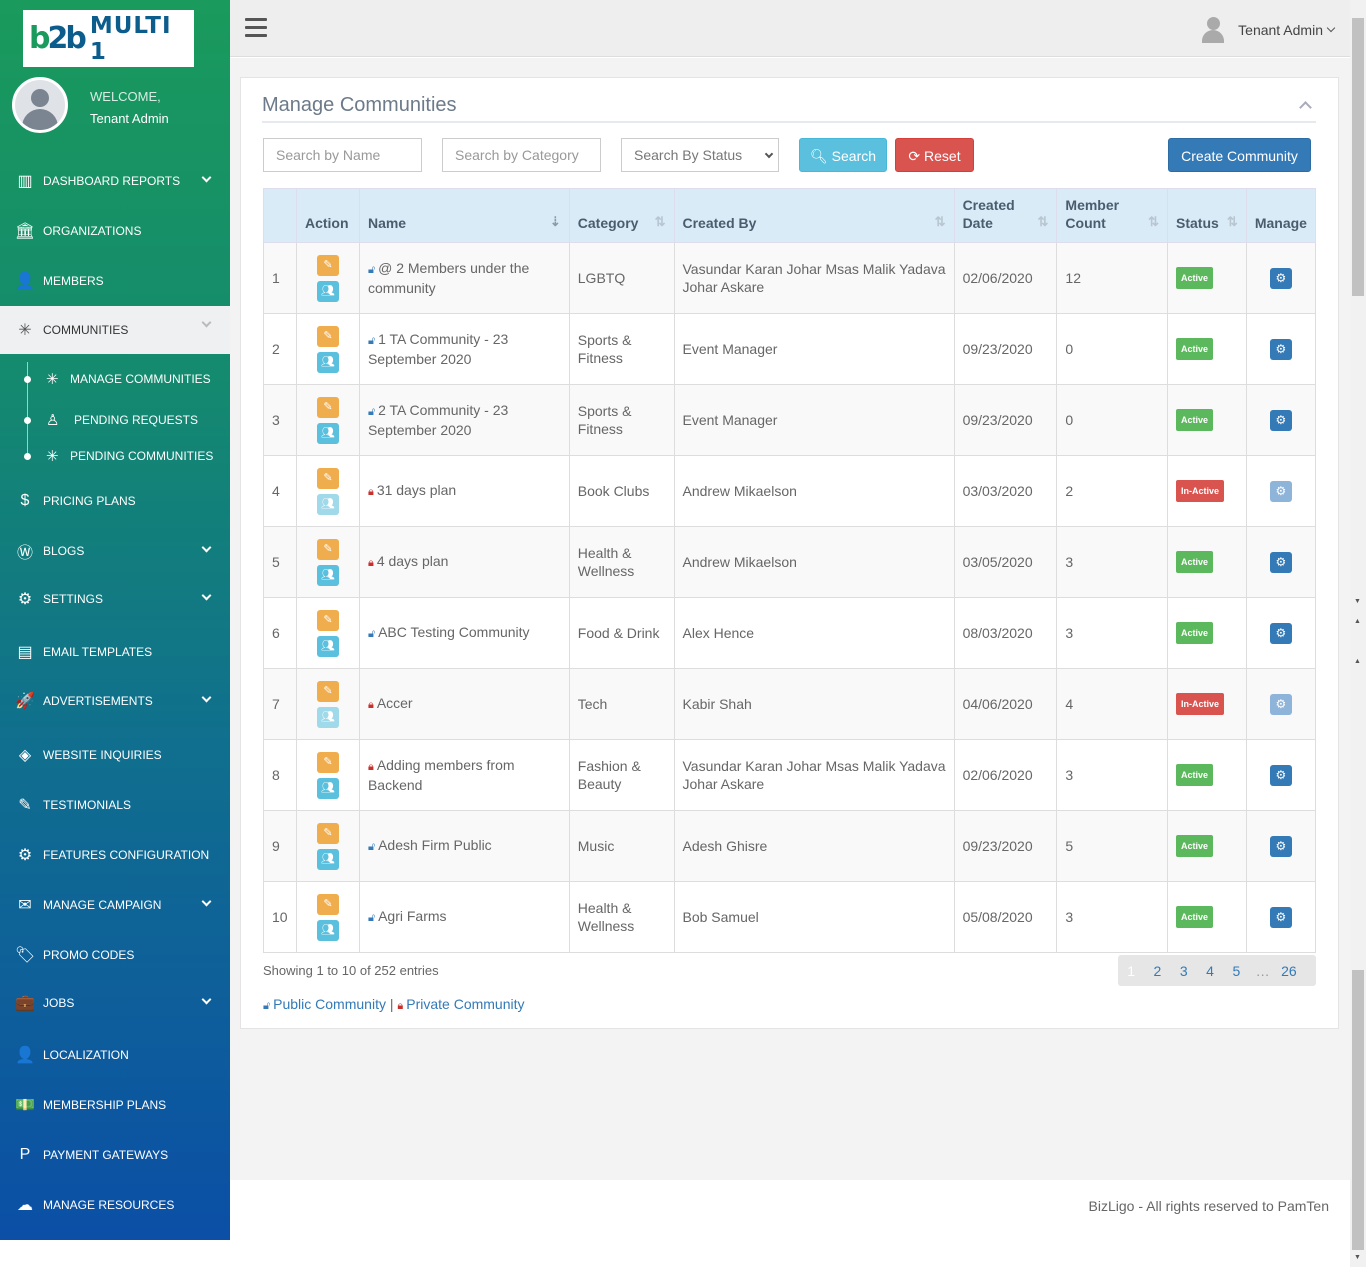  What do you see at coordinates (464, 349) in the screenshot?
I see `row-name: 🔓︎ 1 TA Community - 23 September 2020` at bounding box center [464, 349].